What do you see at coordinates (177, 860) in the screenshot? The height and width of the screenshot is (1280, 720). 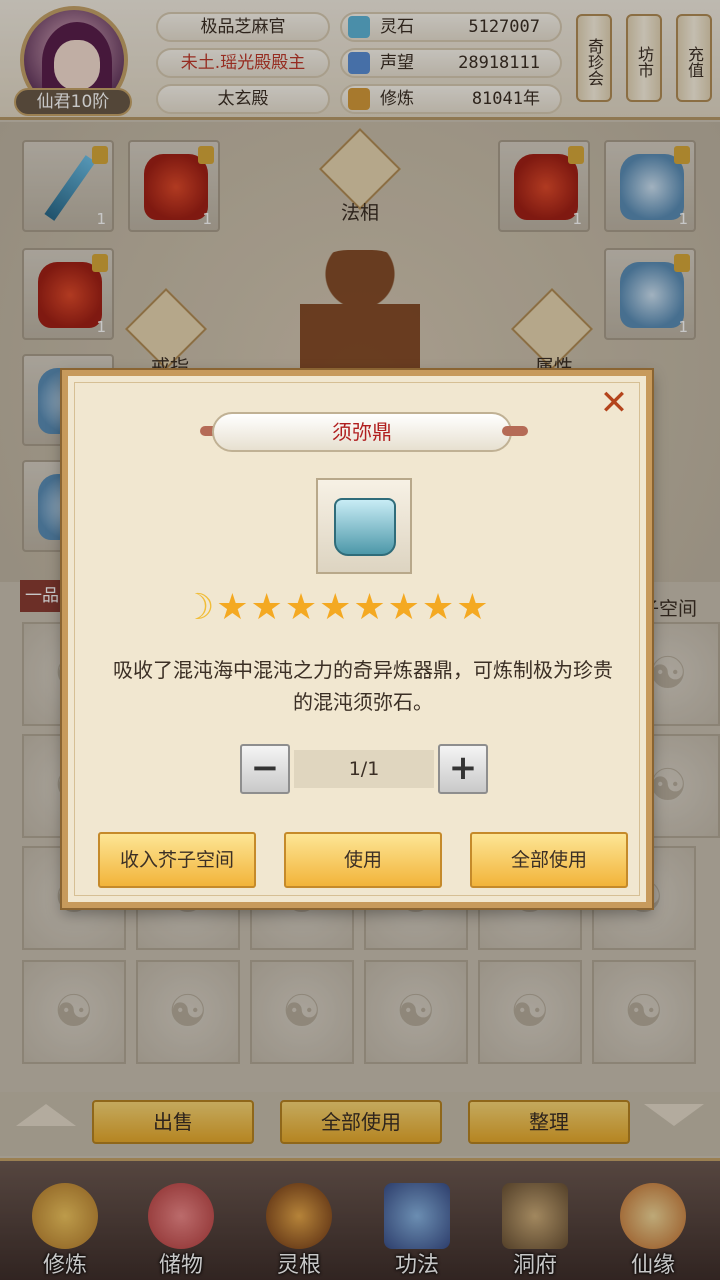 I see `store-in-space-button: 收入芥子空间` at bounding box center [177, 860].